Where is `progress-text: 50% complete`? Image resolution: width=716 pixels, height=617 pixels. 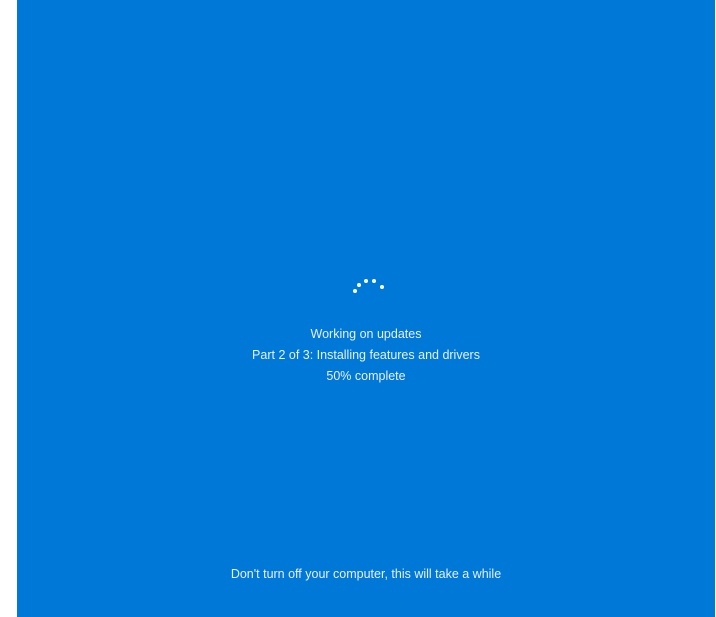
progress-text: 50% complete is located at coordinates (366, 376).